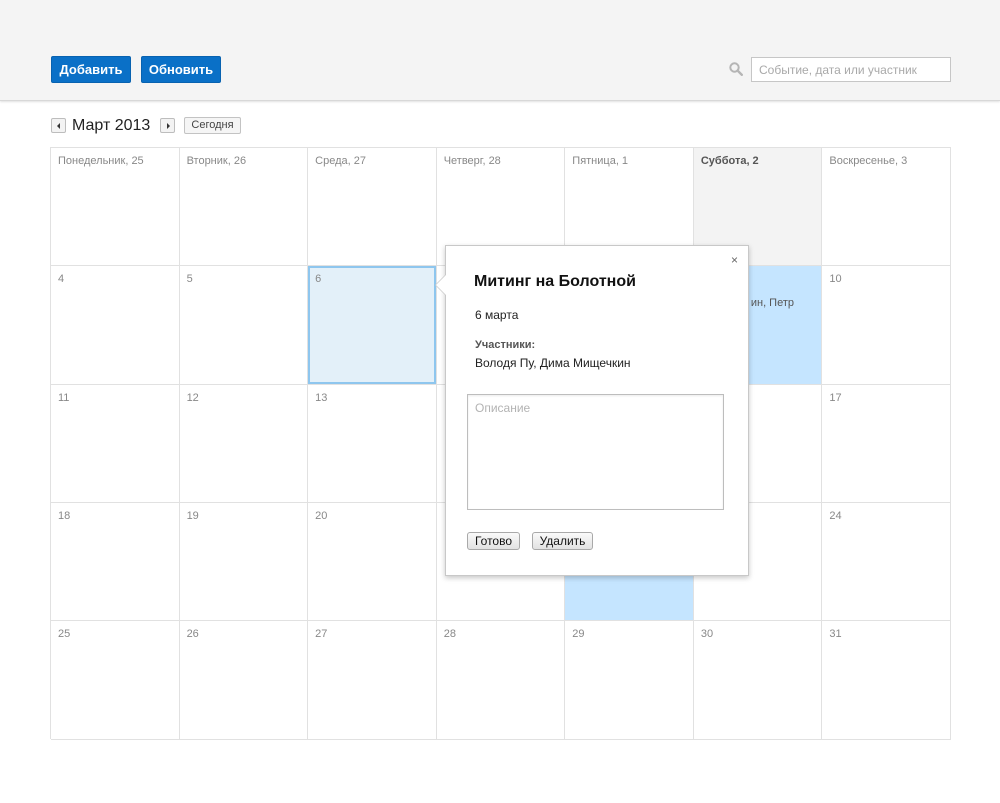 The width and height of the screenshot is (1000, 803). I want to click on delete-button: Удалить, so click(562, 541).